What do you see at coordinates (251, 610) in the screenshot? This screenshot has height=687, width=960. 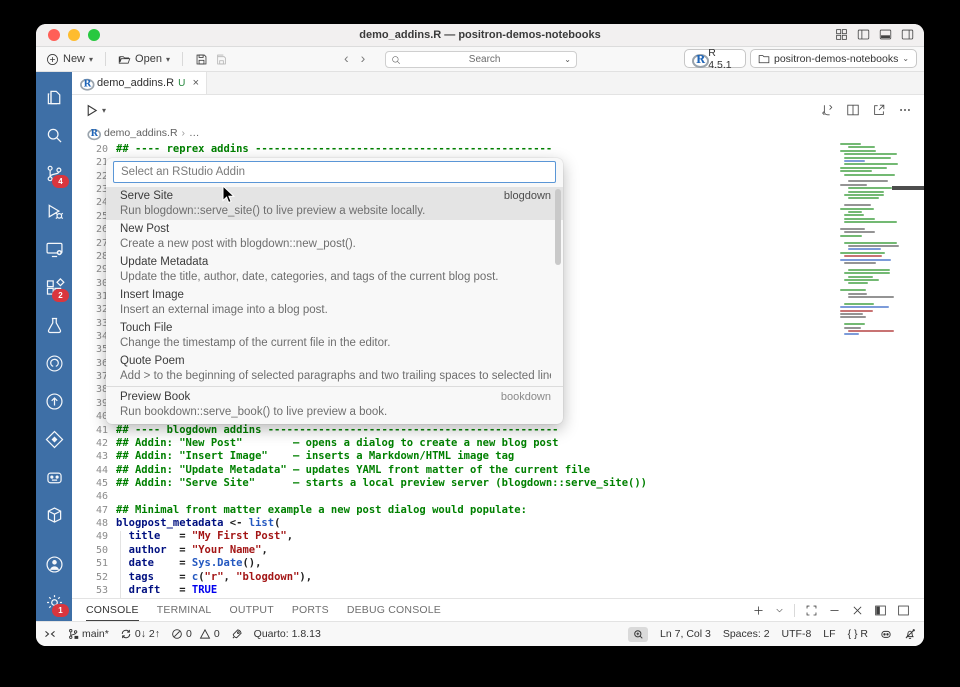 I see `panel-tab-output: OUTPUT` at bounding box center [251, 610].